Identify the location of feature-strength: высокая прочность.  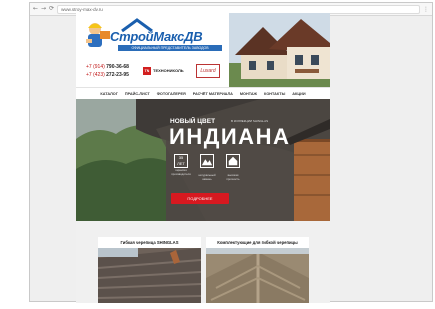
(233, 167).